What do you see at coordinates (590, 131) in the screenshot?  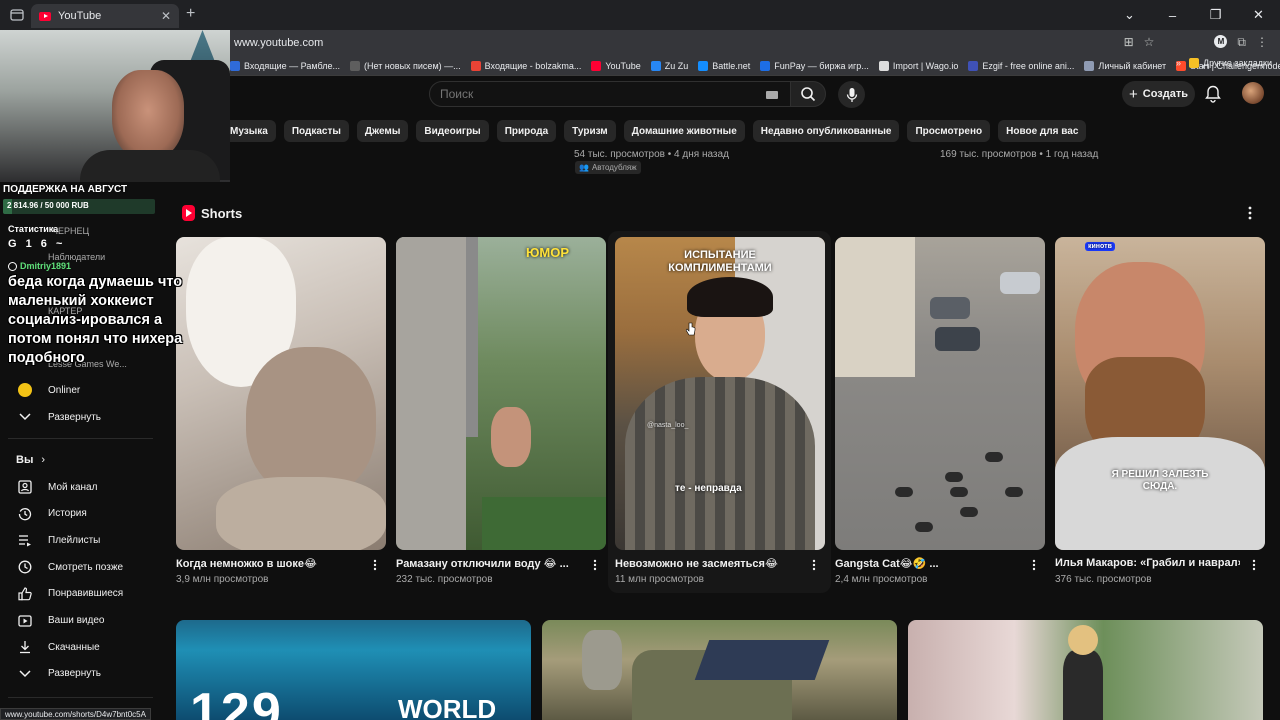 I see `filter-chip: Туризм` at bounding box center [590, 131].